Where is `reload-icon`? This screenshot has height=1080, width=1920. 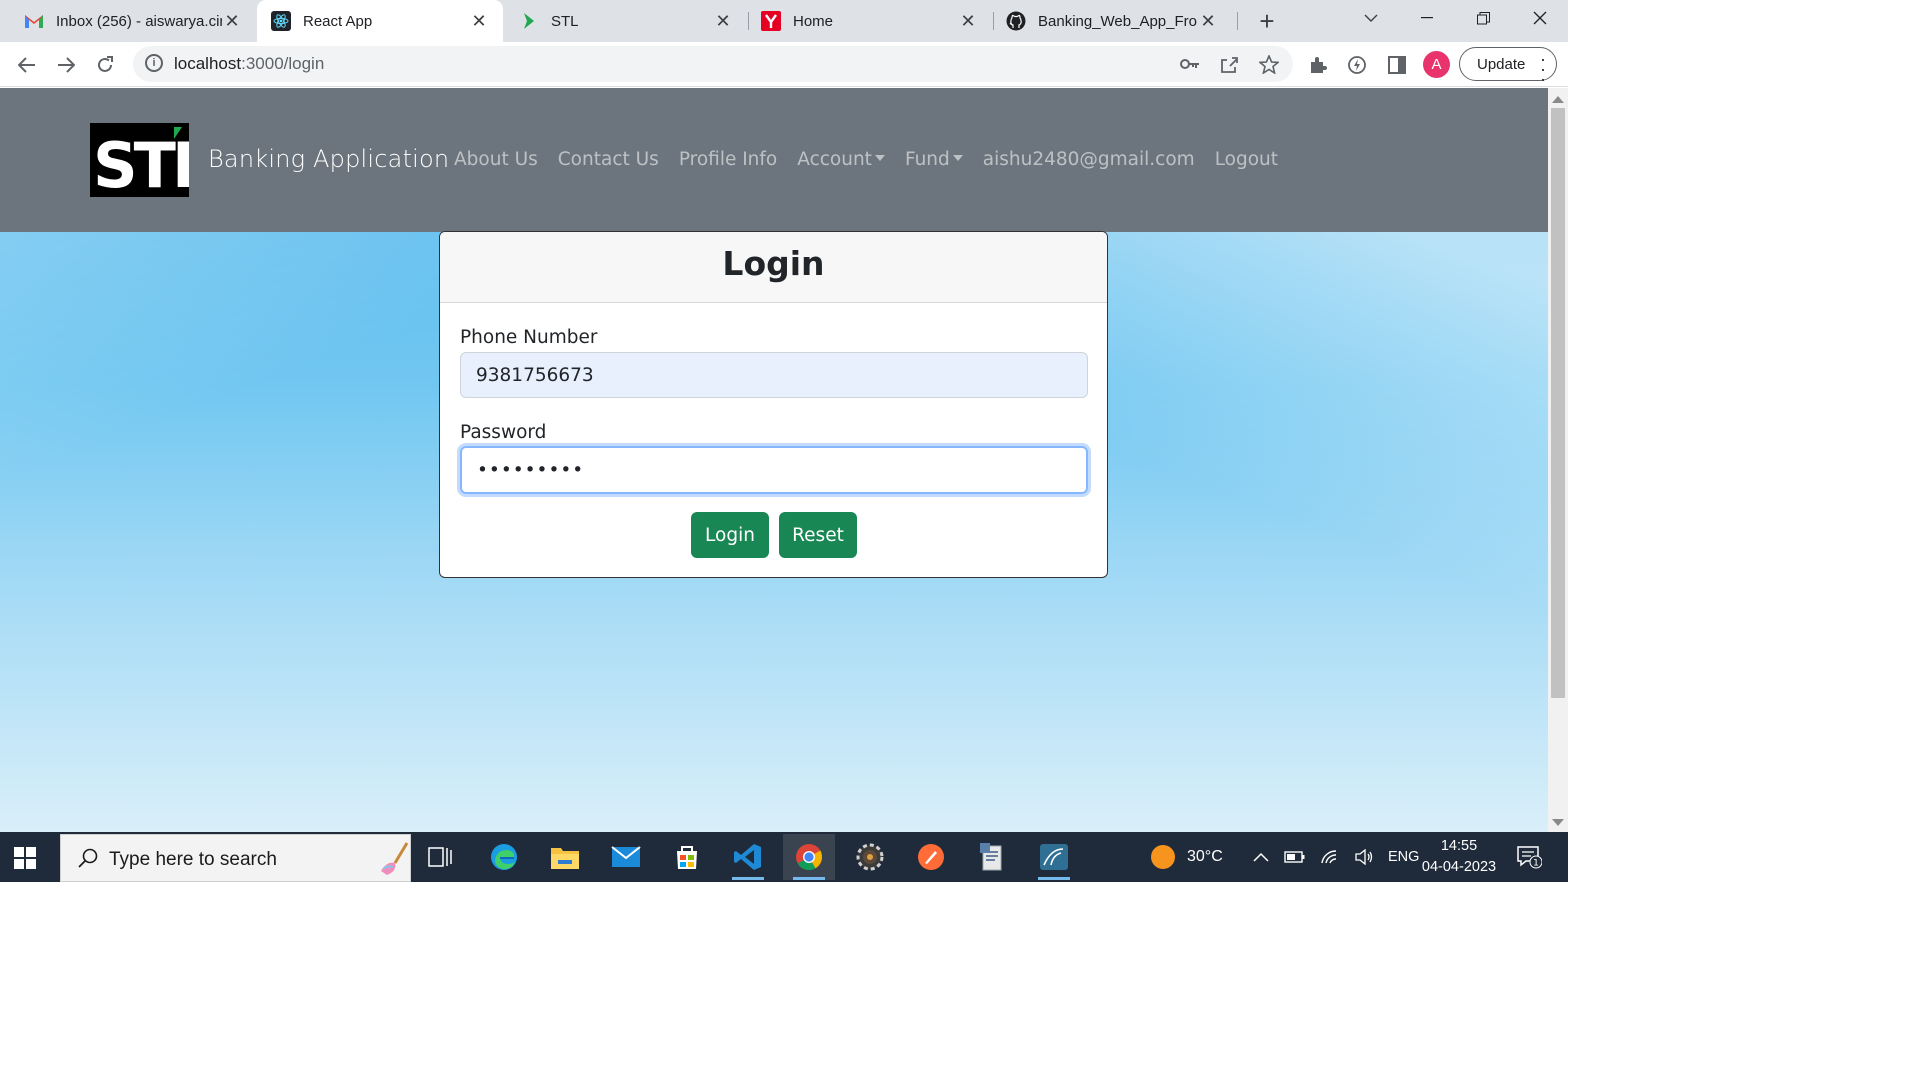 reload-icon is located at coordinates (105, 65).